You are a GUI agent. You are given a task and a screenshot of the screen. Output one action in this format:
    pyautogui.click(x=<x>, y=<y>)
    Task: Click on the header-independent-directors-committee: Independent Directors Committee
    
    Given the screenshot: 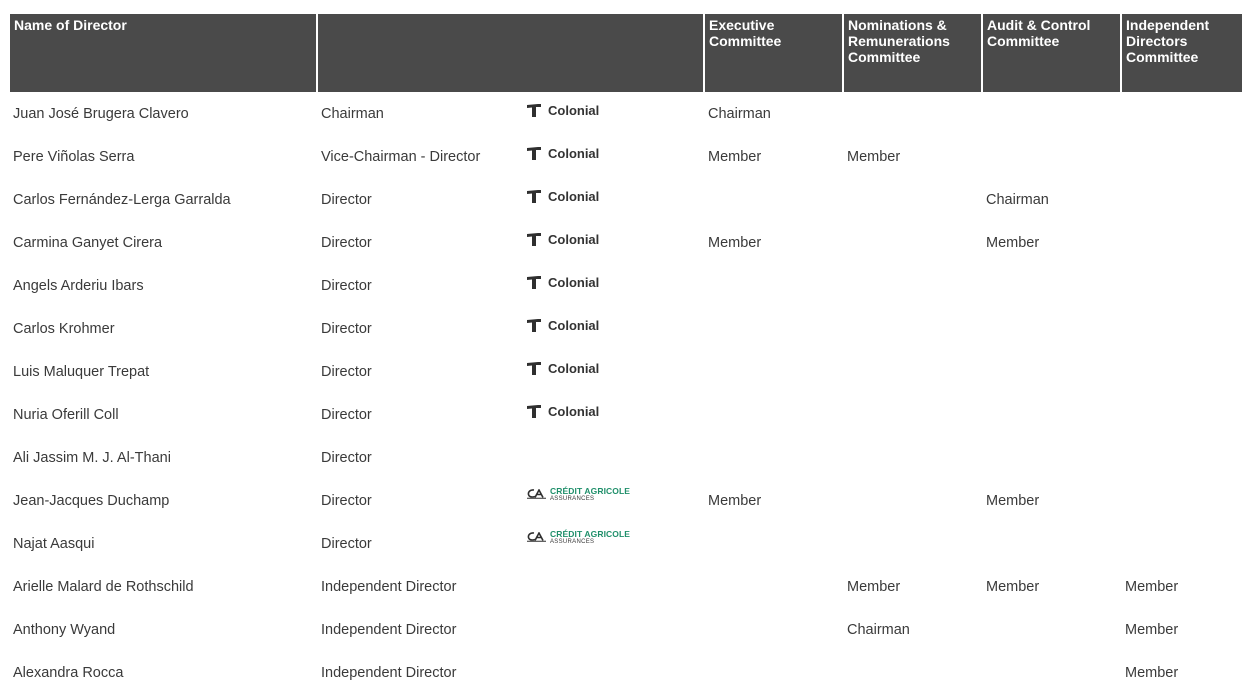 What is the action you would take?
    pyautogui.click(x=1182, y=53)
    